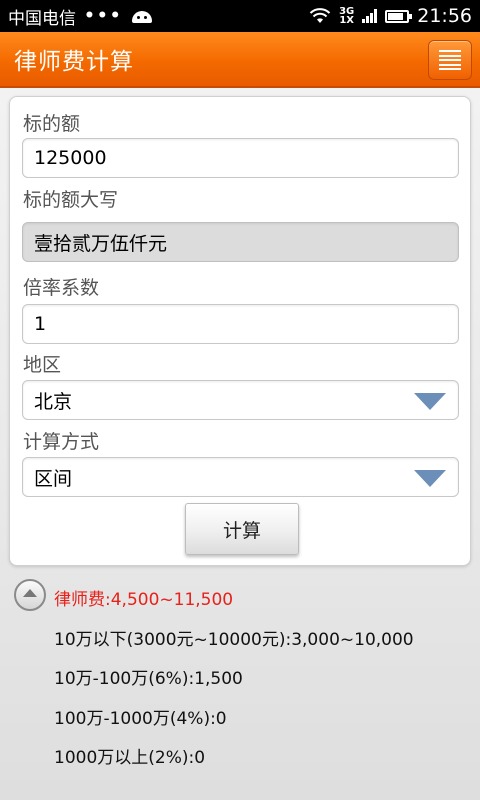 The height and width of the screenshot is (800, 480). What do you see at coordinates (140, 719) in the screenshot?
I see `result-line: 100万-1000万(4%):0` at bounding box center [140, 719].